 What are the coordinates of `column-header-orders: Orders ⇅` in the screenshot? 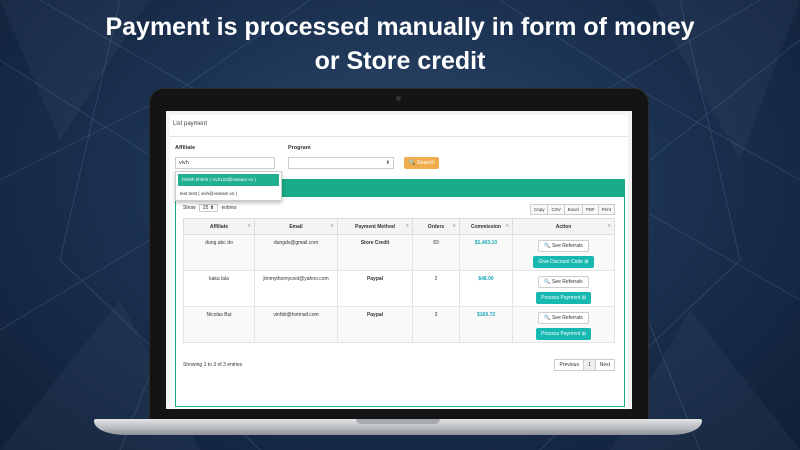 It's located at (436, 226).